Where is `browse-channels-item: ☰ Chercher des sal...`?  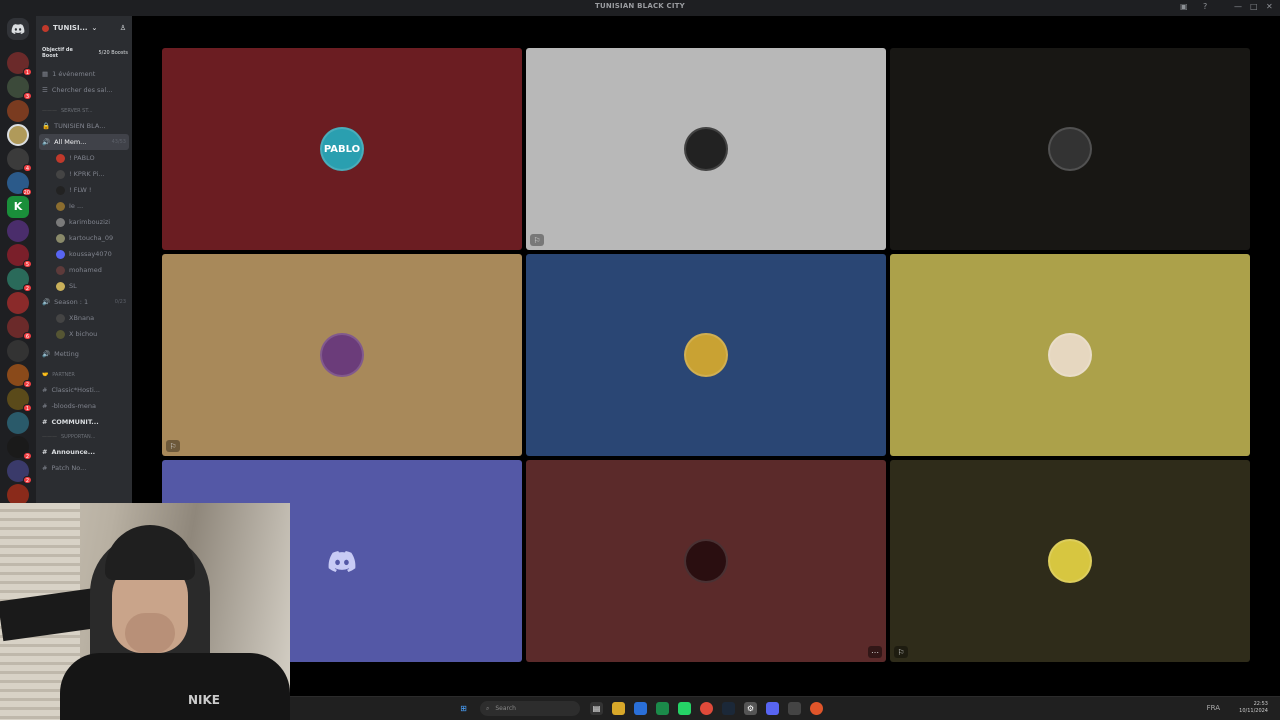
browse-channels-item: ☰ Chercher des sal... is located at coordinates (84, 90).